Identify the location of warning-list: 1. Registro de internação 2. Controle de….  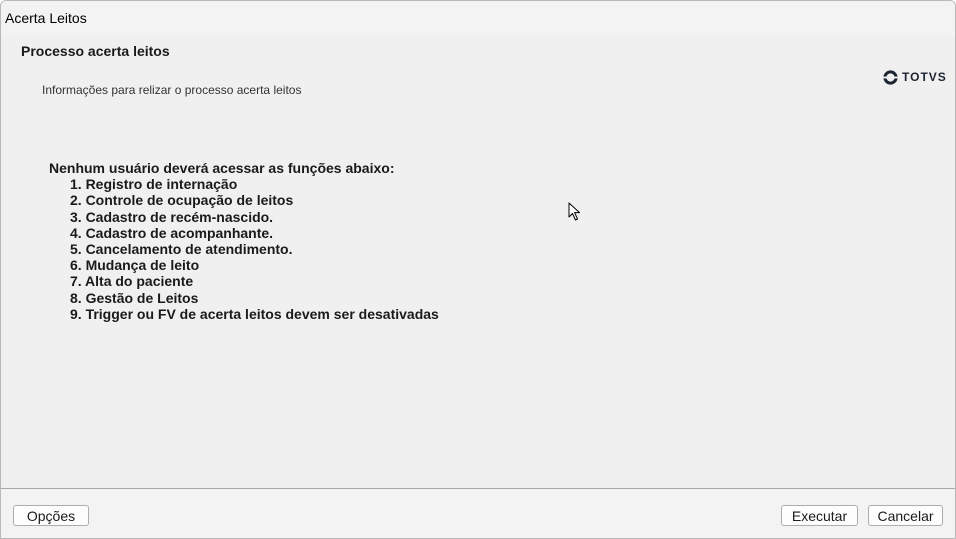
(244, 249).